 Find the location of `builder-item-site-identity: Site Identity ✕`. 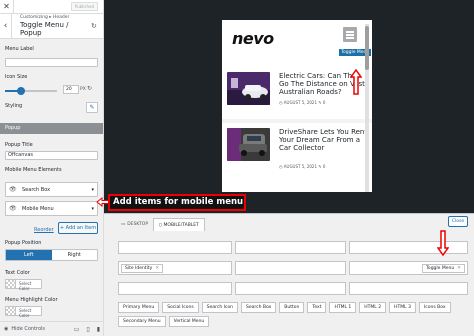

builder-item-site-identity: Site Identity ✕ is located at coordinates (142, 268).